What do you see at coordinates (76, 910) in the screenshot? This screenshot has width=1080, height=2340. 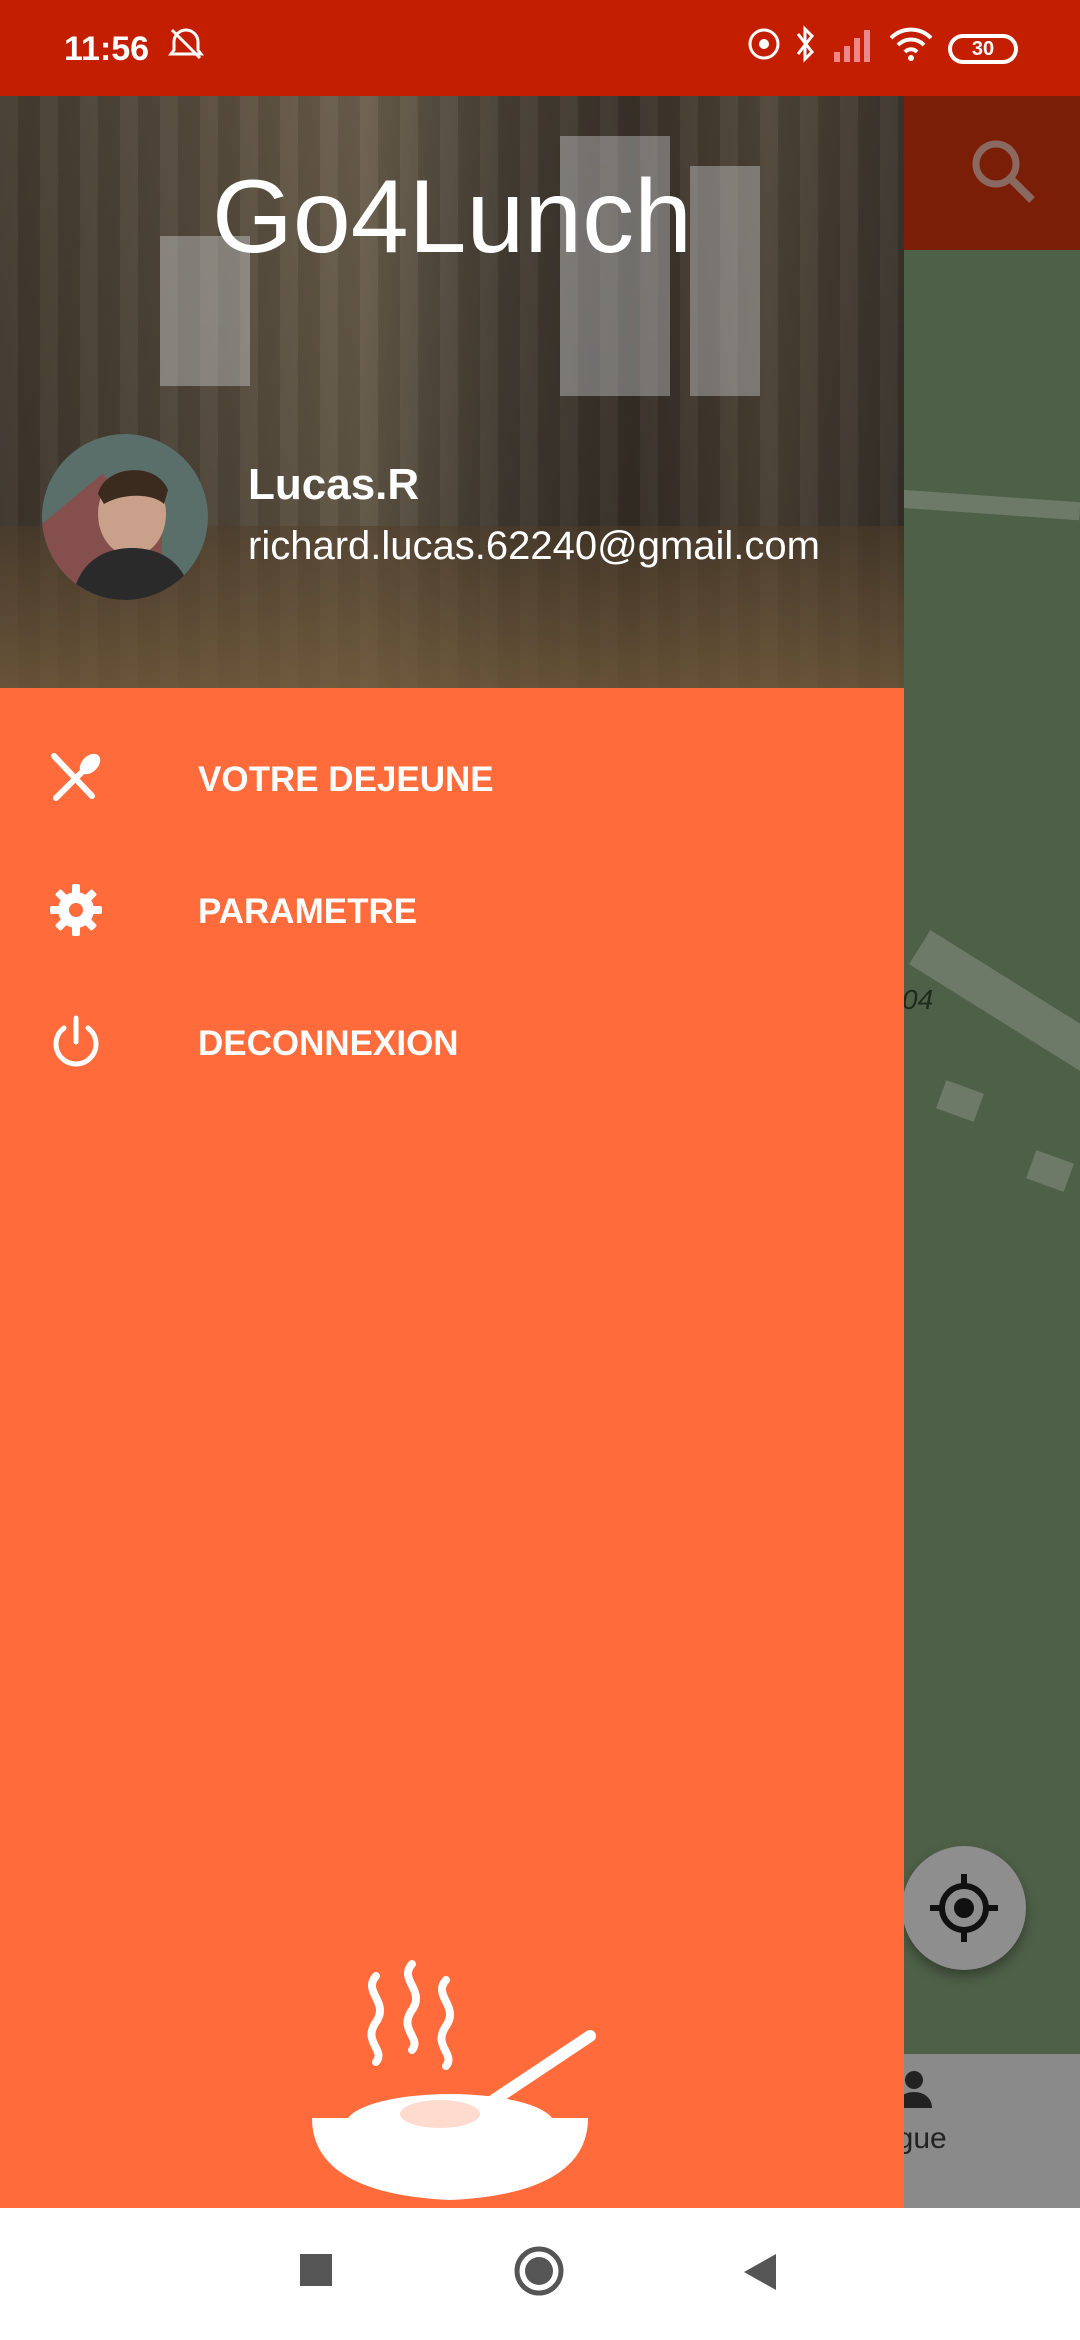 I see `gear-icon` at bounding box center [76, 910].